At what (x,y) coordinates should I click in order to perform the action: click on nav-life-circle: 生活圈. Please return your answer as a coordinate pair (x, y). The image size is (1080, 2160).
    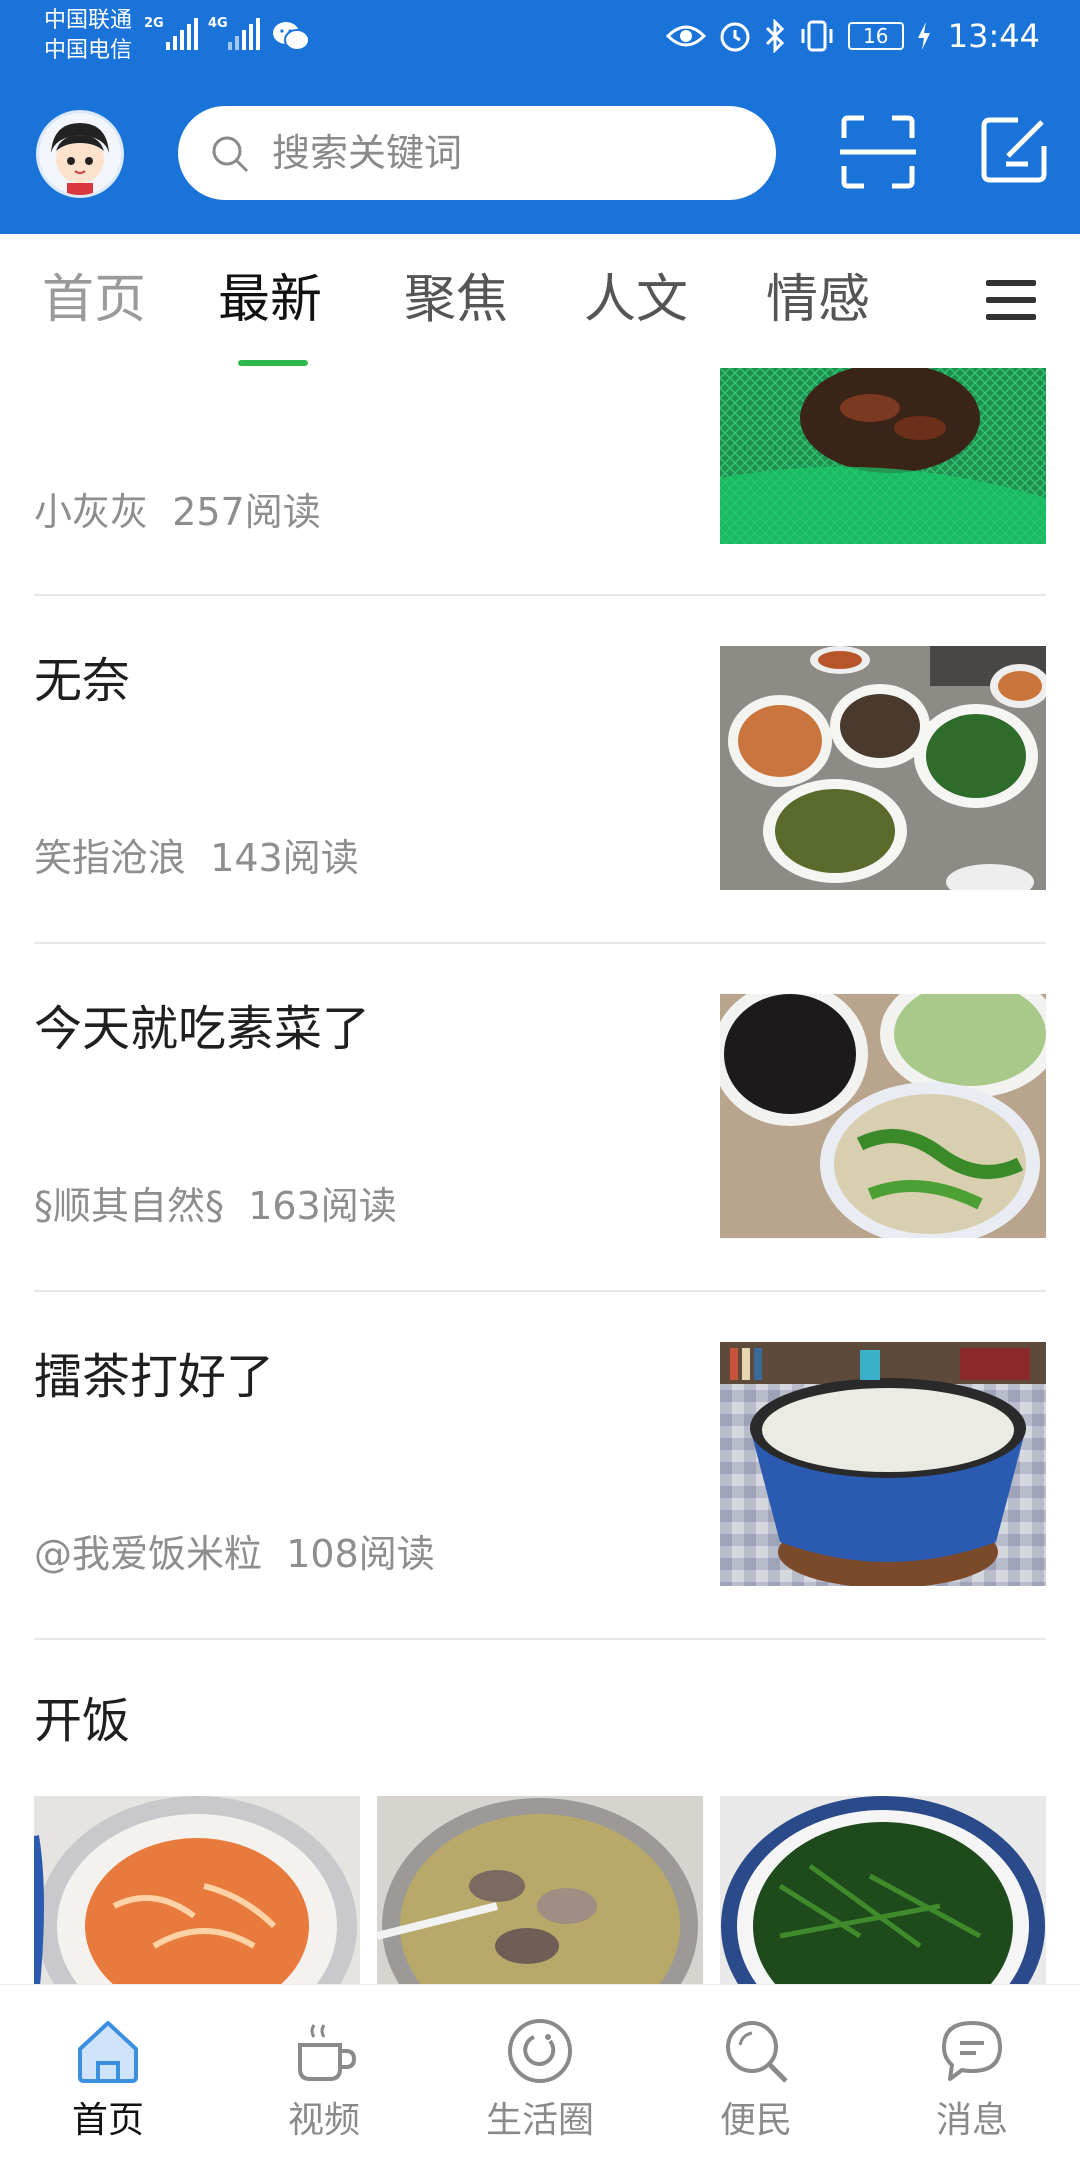
    Looking at the image, I should click on (540, 2072).